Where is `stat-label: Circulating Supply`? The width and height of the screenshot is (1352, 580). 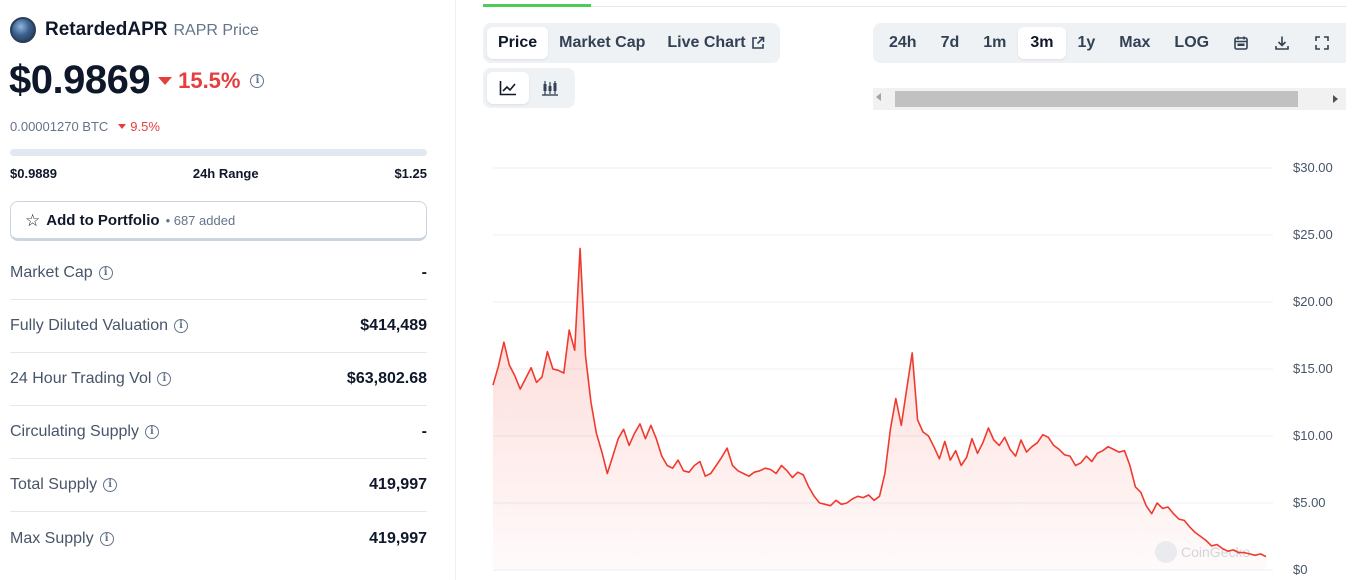 stat-label: Circulating Supply is located at coordinates (74, 431).